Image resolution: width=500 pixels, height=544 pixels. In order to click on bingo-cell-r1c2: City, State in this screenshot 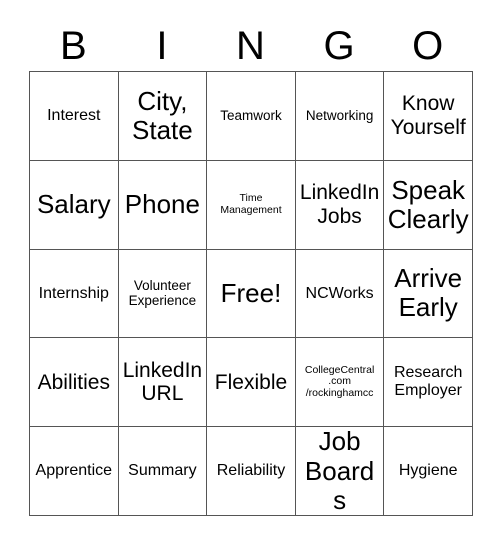, I will do `click(163, 116)`.